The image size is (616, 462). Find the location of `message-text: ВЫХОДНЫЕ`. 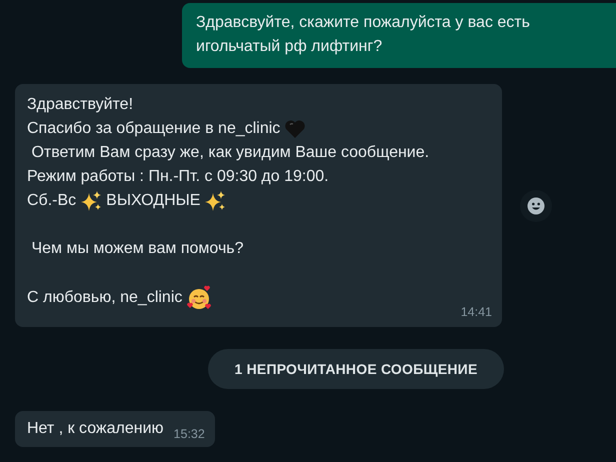

message-text: ВЫХОДНЫЕ is located at coordinates (153, 201).